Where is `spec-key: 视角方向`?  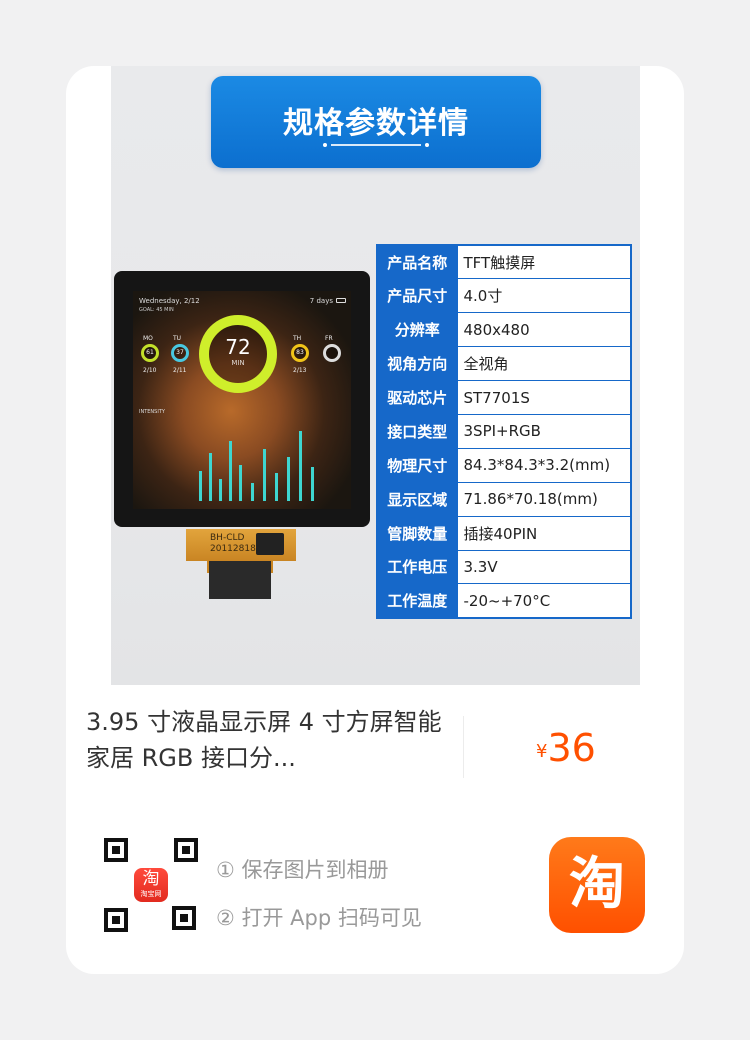
spec-key: 视角方向 is located at coordinates (417, 364).